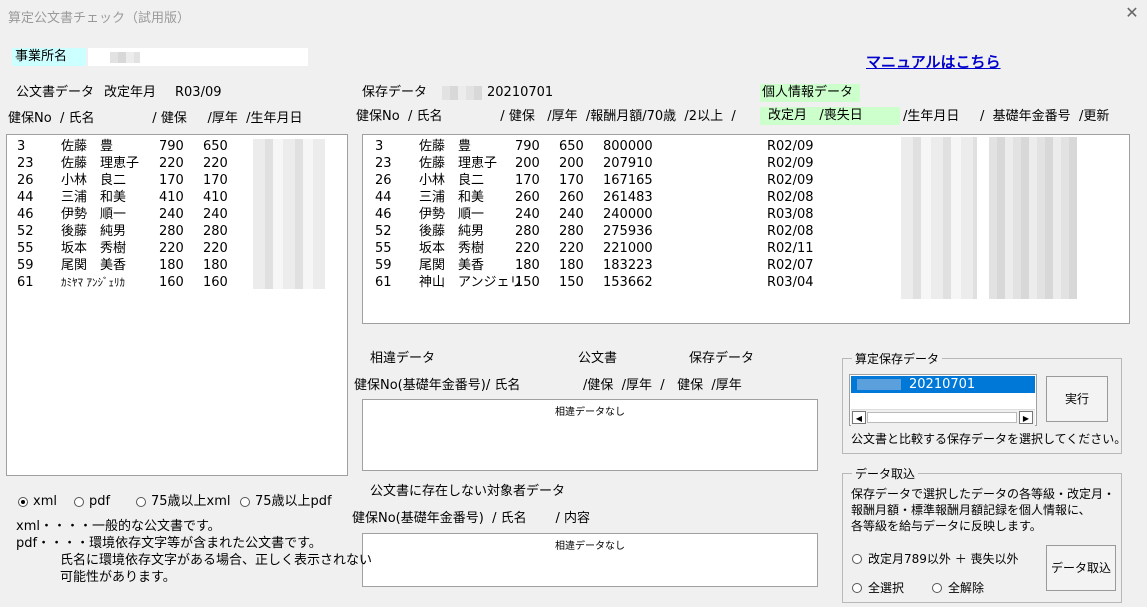  I want to click on radio-except-label: 改定月789以外 ＋ 喪失以外, so click(943, 559).